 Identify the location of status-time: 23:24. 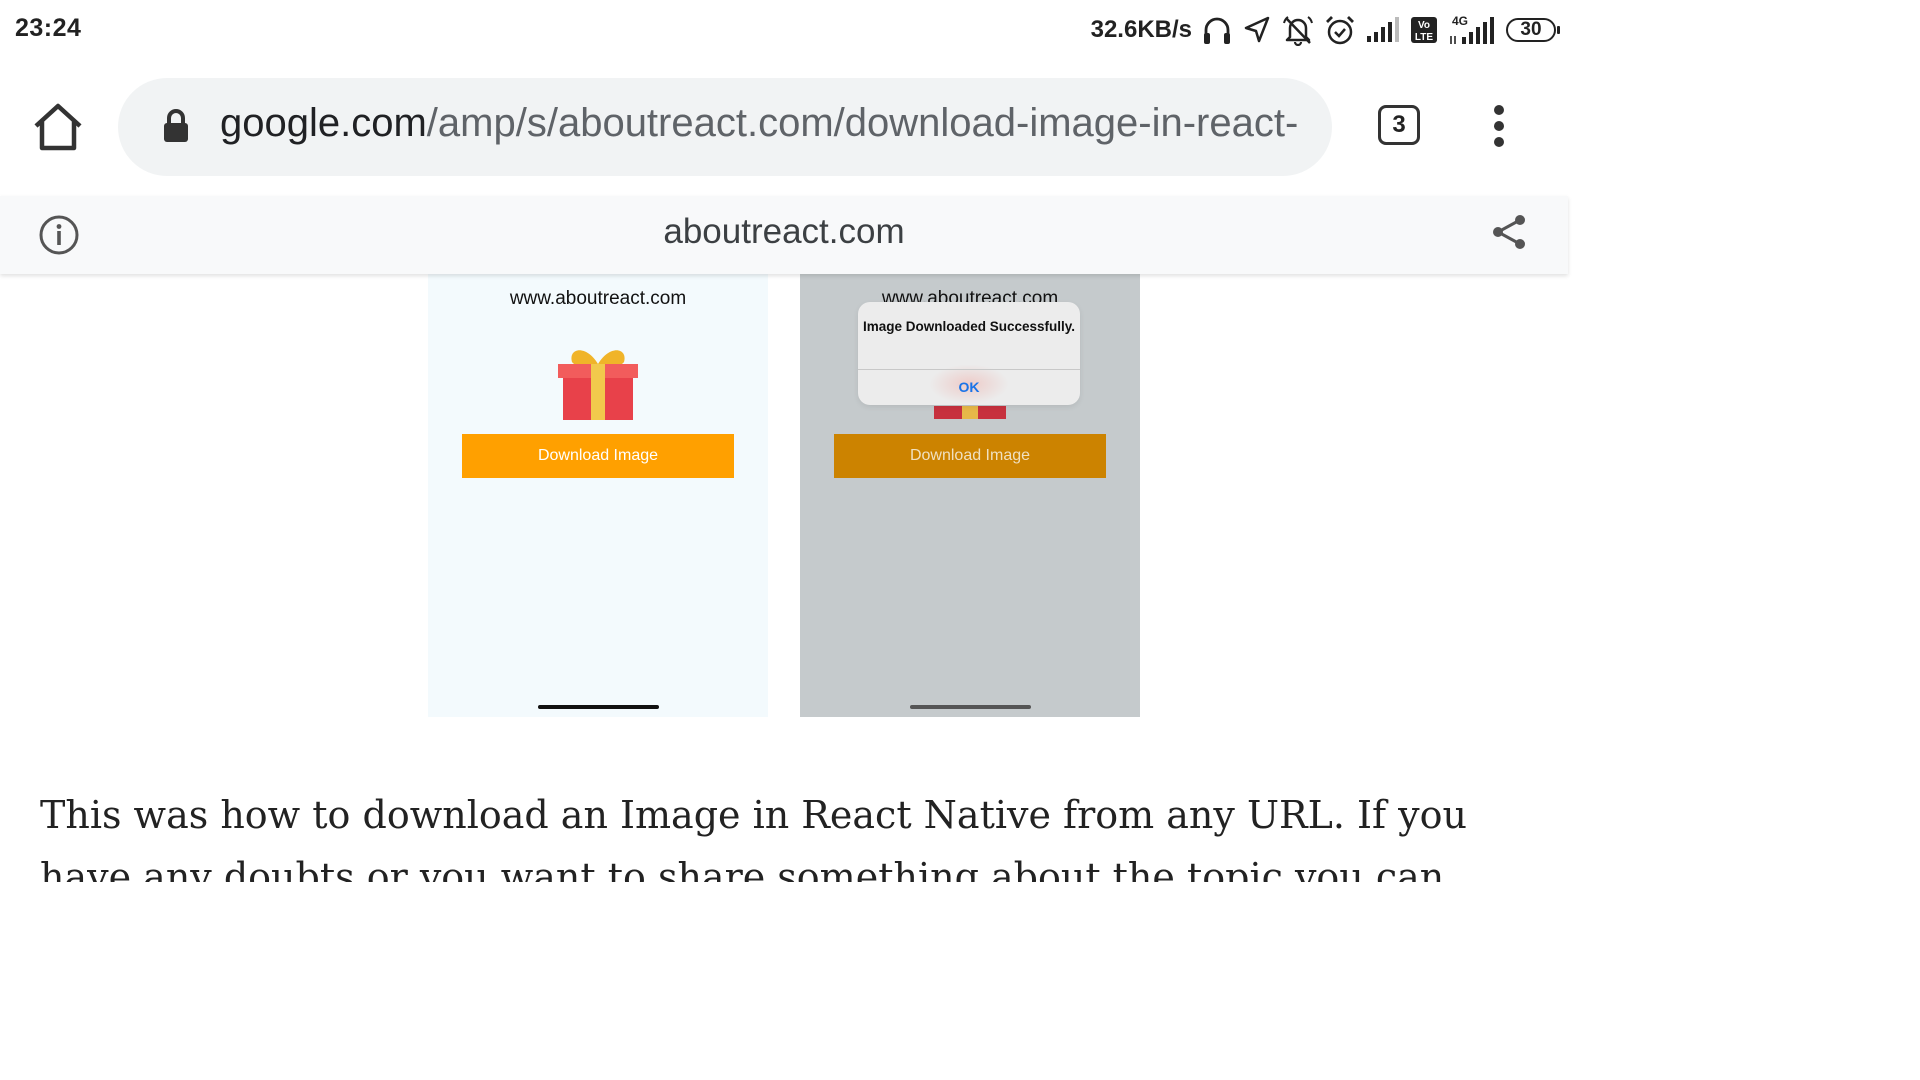
(48, 28).